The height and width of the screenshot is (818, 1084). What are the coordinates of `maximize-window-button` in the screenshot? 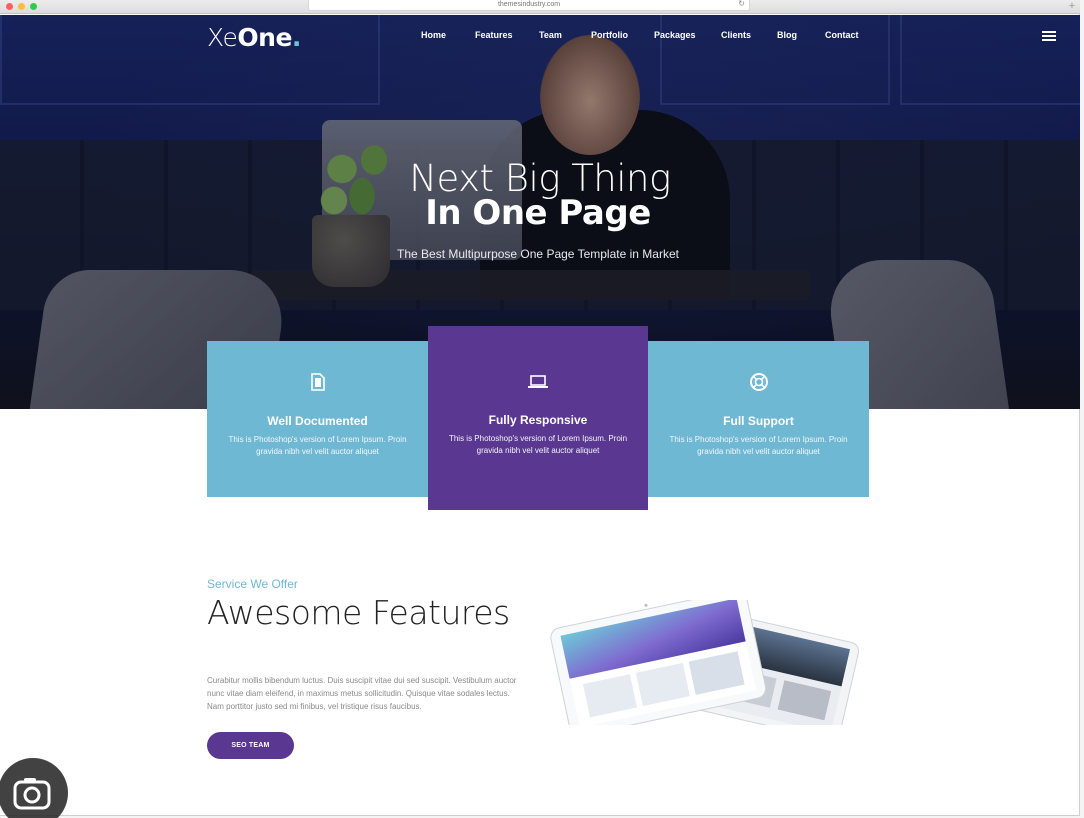 It's located at (33, 6).